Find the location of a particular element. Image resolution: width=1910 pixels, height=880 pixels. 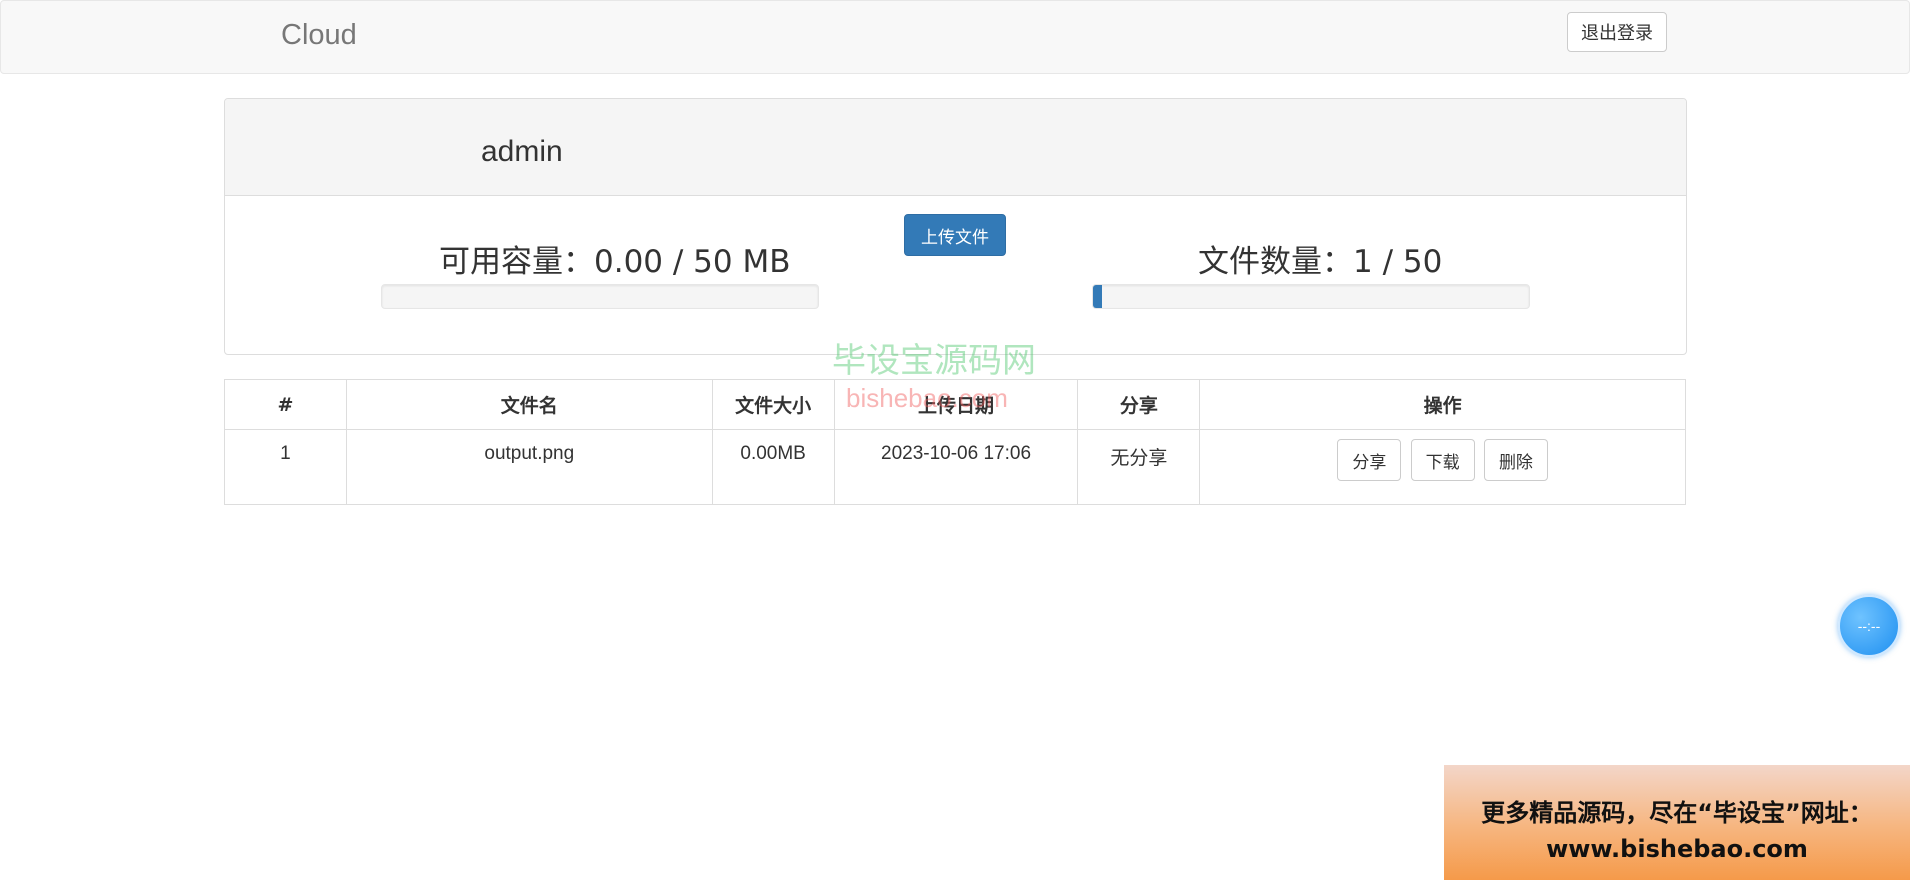

cell-share-status: 无分享 is located at coordinates (1139, 467).